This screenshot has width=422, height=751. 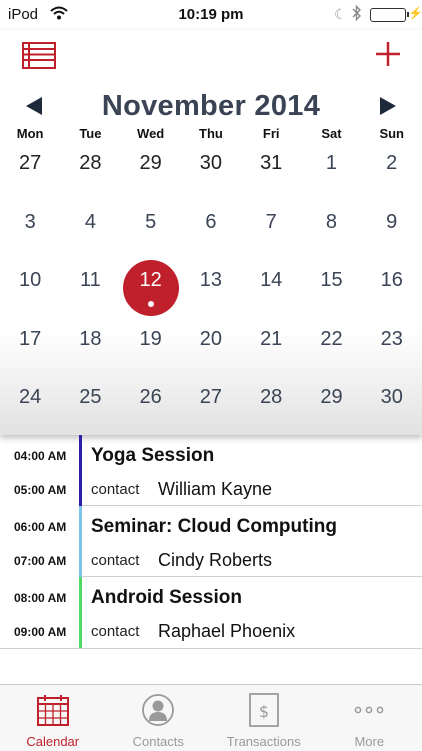 I want to click on calendar-week: 10 11 12 13 14 15 16, so click(x=211, y=294).